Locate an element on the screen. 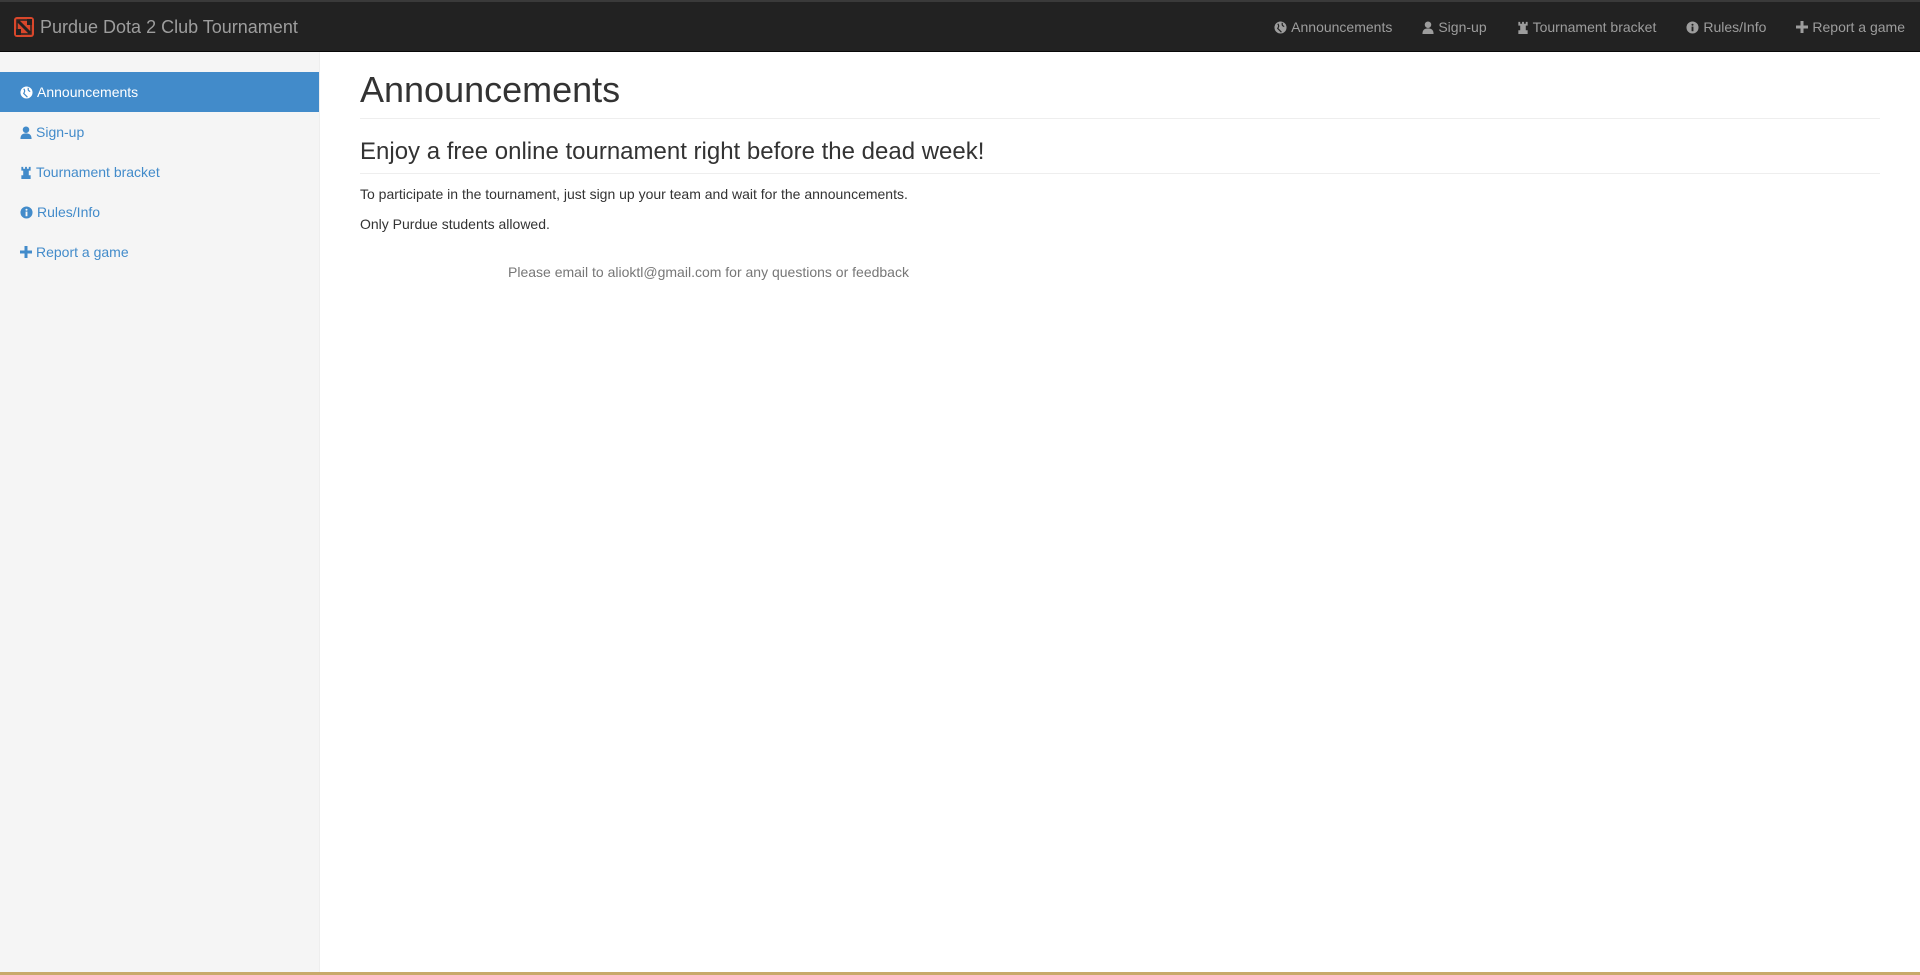  sidebar-item-label: Sign-up is located at coordinates (60, 132).